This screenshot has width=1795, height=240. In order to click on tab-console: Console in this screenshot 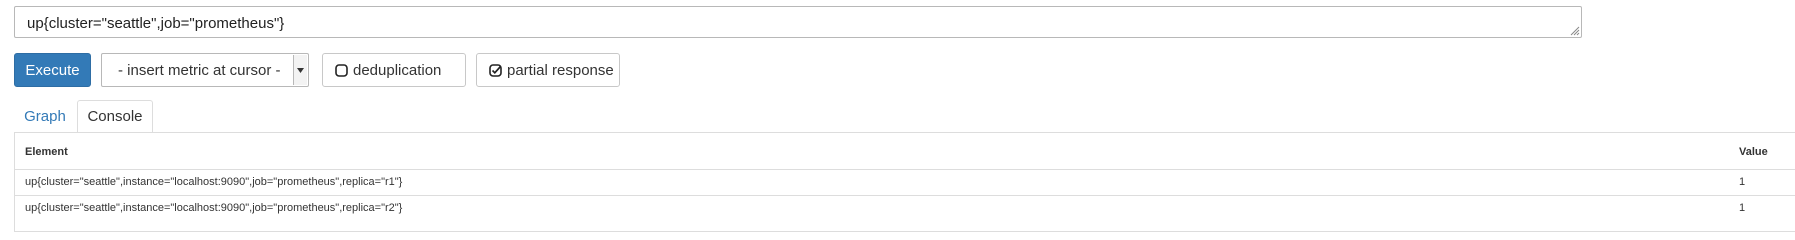, I will do `click(115, 116)`.